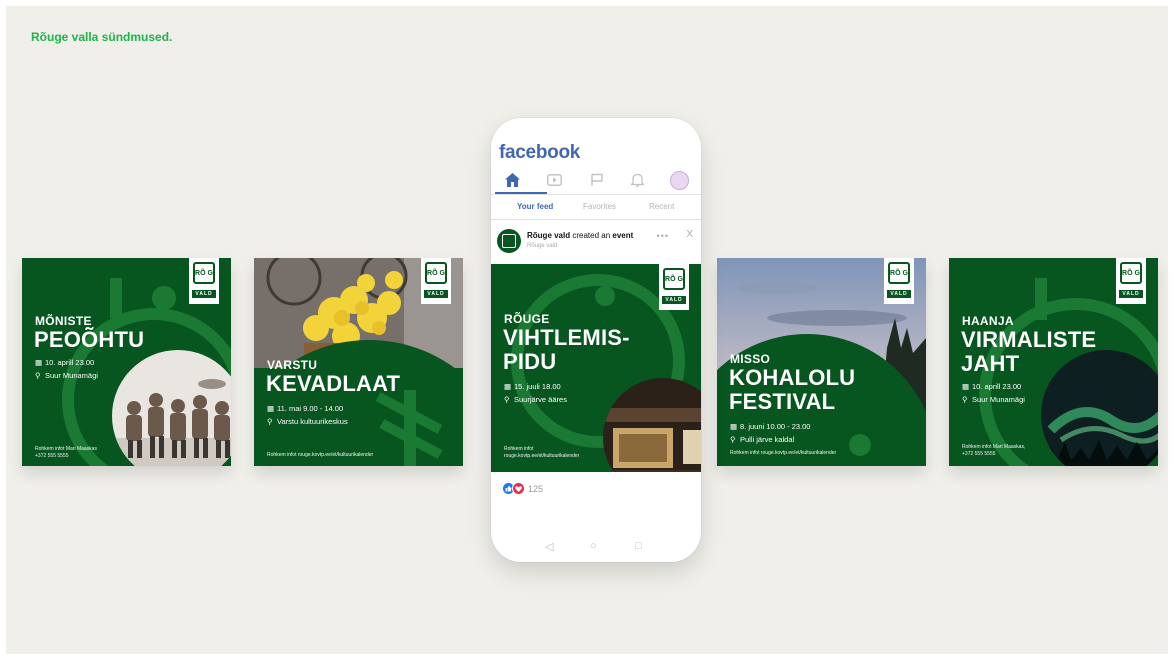  What do you see at coordinates (530, 361) in the screenshot?
I see `poster-title-line: PIDU` at bounding box center [530, 361].